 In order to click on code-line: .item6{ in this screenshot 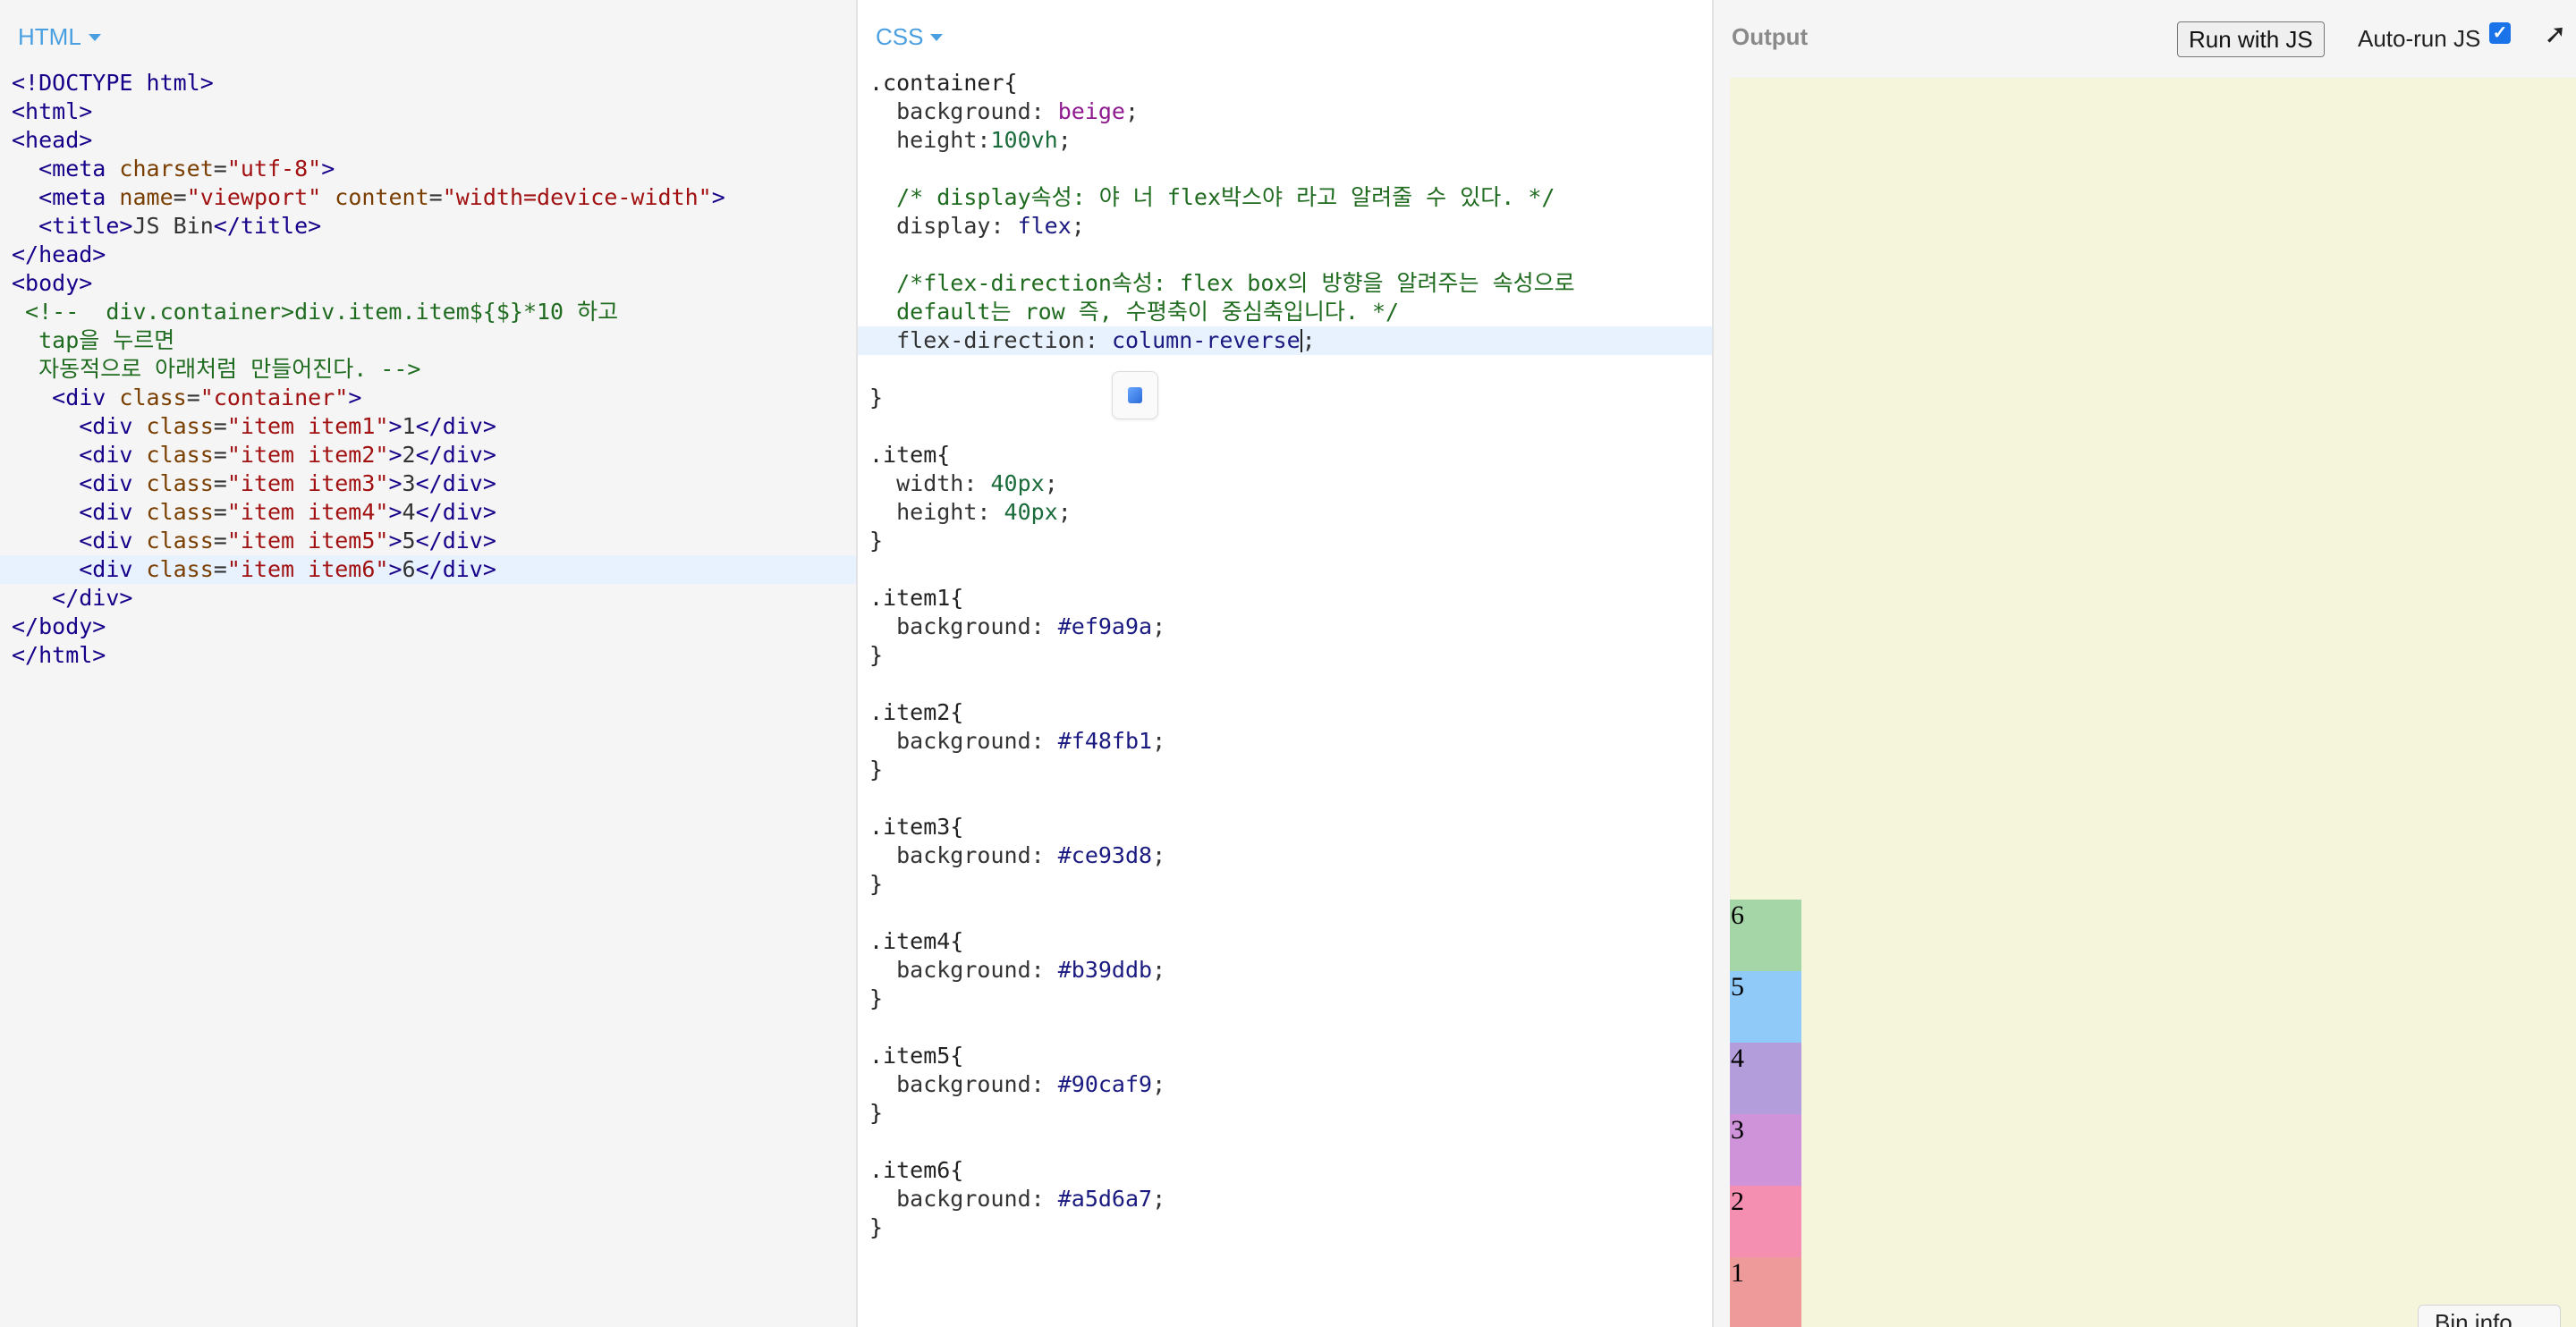, I will do `click(1285, 1170)`.